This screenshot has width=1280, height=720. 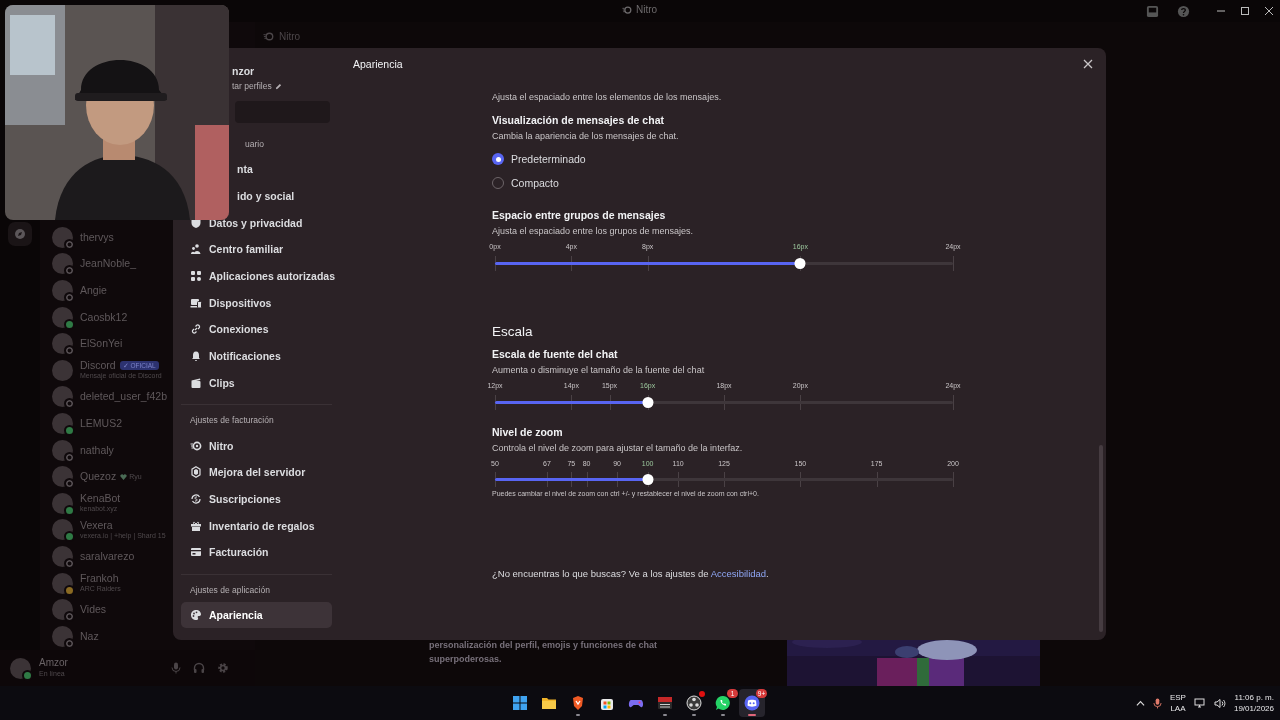 What do you see at coordinates (256, 356) in the screenshot?
I see `settings-nav-item: Notificaciones` at bounding box center [256, 356].